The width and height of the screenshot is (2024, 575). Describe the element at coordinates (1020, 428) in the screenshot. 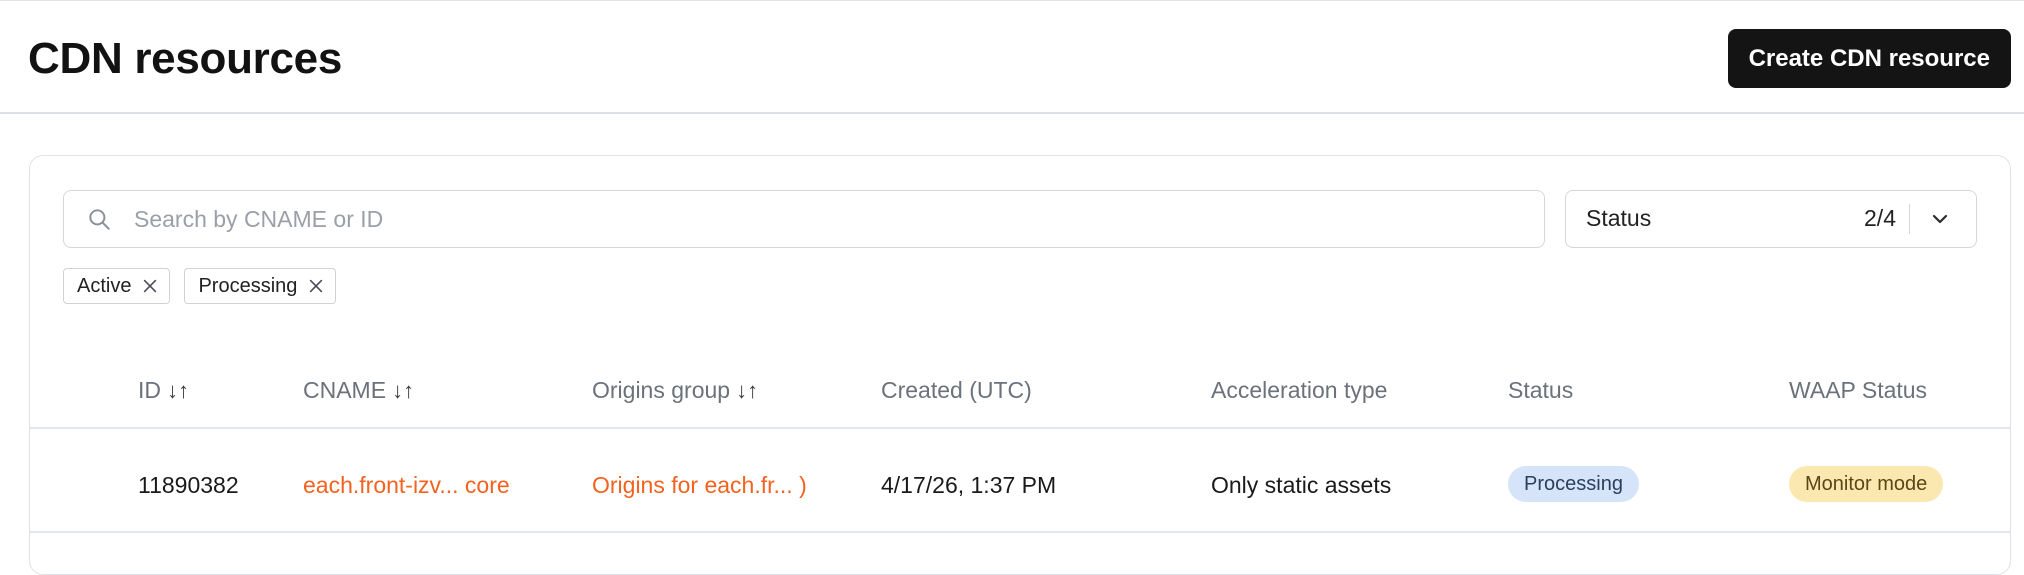

I see `table-header-divider` at that location.